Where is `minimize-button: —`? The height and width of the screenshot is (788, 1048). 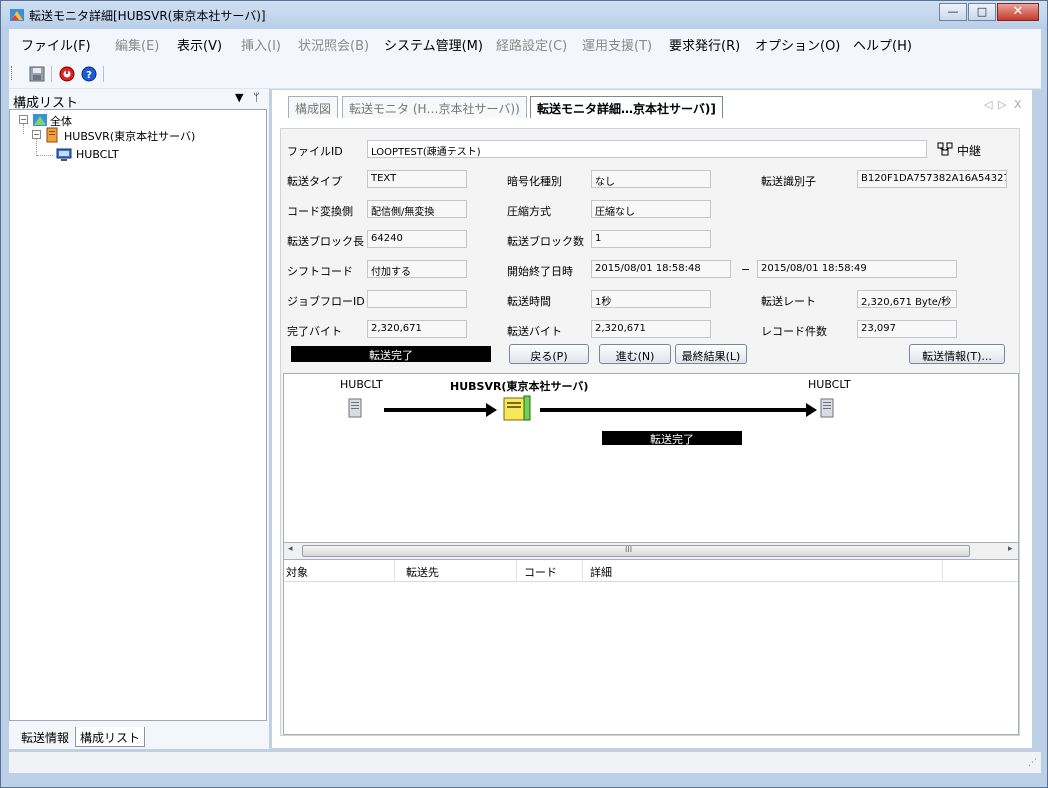 minimize-button: — is located at coordinates (953, 12).